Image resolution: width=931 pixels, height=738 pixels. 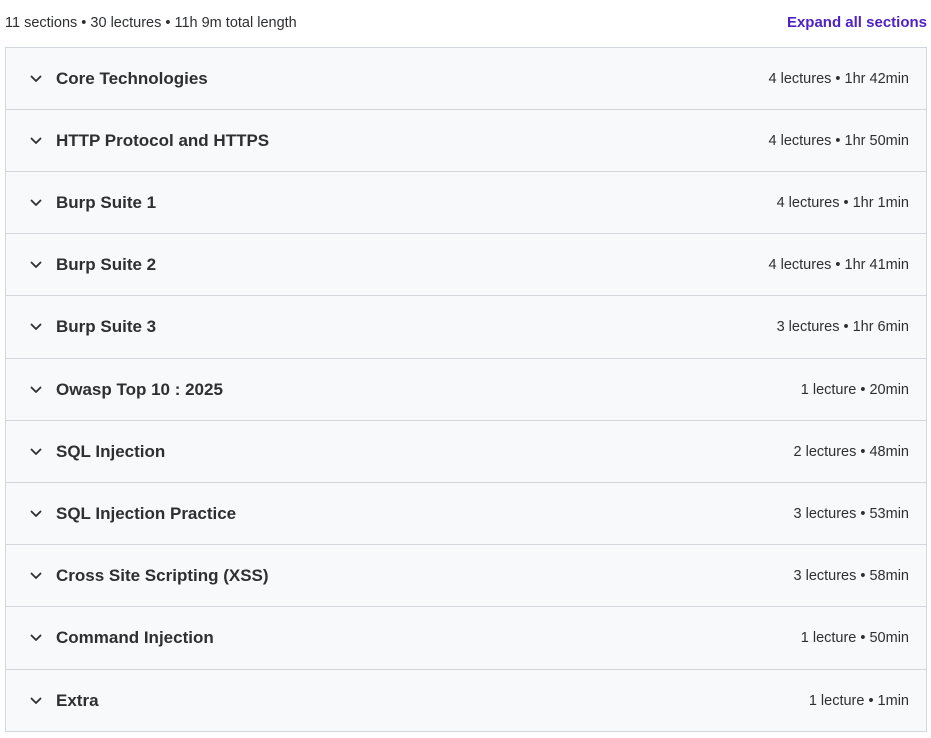 I want to click on section-title: Core Technologies, so click(x=132, y=78).